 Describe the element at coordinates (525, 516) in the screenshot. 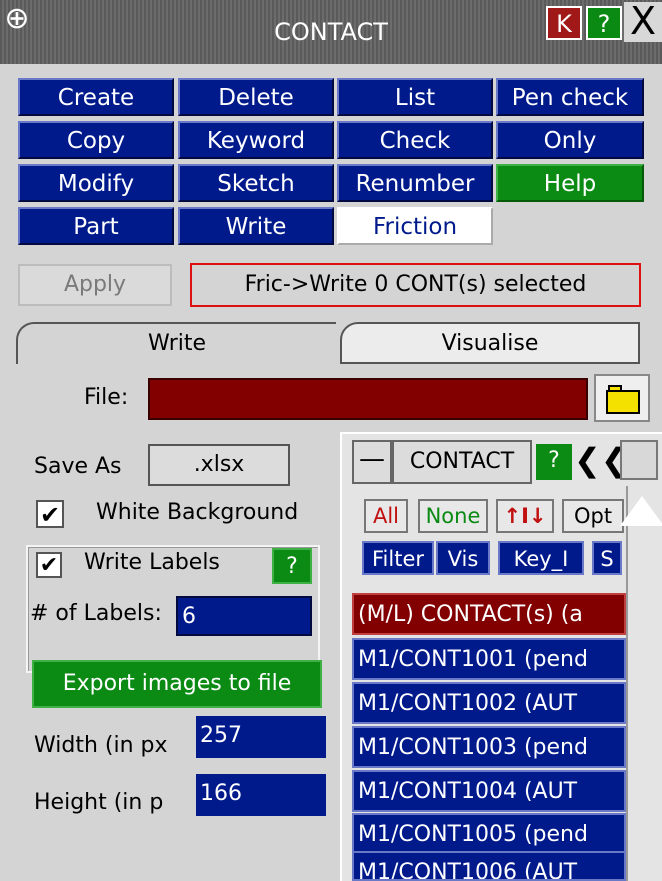

I see `sort-button: ↑I↓` at that location.